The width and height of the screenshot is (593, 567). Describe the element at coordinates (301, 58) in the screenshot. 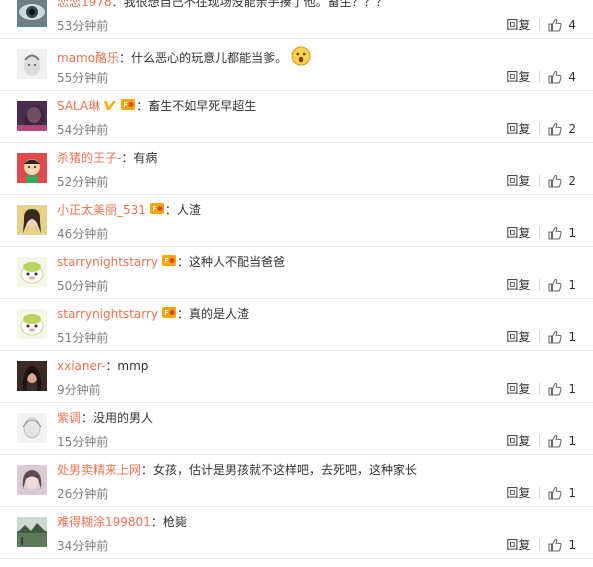

I see `shocked-emoji-icon` at that location.